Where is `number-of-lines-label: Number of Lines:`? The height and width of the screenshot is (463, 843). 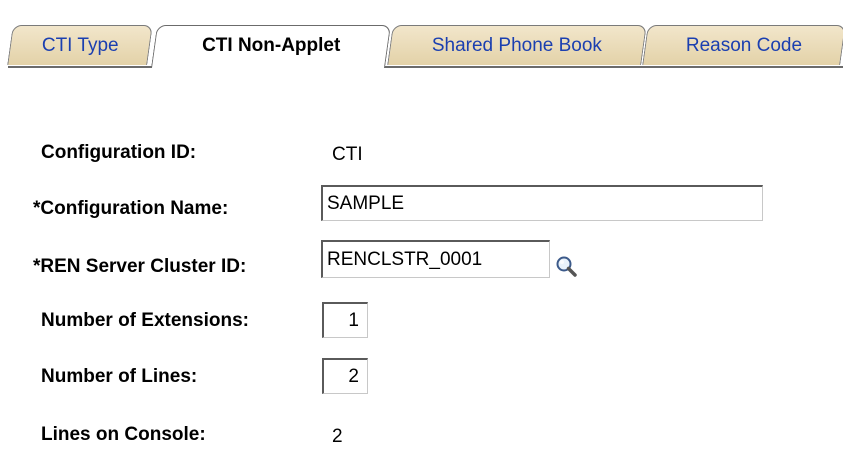
number-of-lines-label: Number of Lines: is located at coordinates (119, 376).